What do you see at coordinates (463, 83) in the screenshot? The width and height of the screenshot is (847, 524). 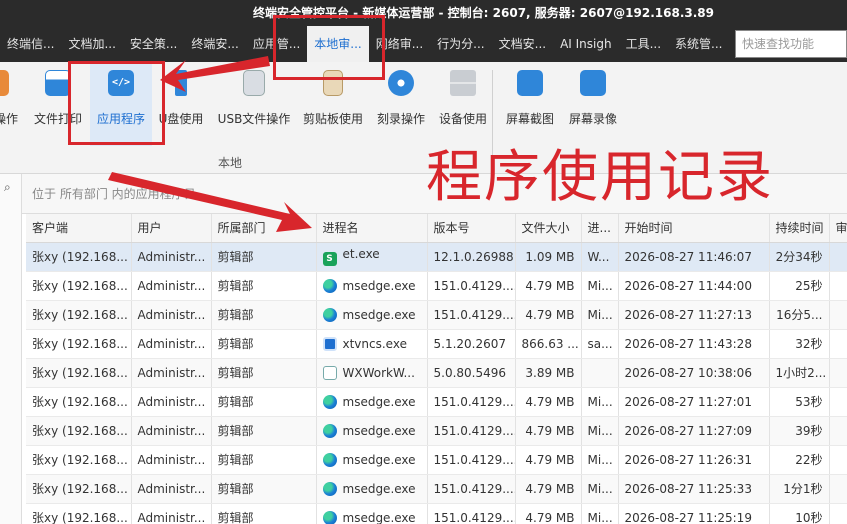 I see `device-icon` at bounding box center [463, 83].